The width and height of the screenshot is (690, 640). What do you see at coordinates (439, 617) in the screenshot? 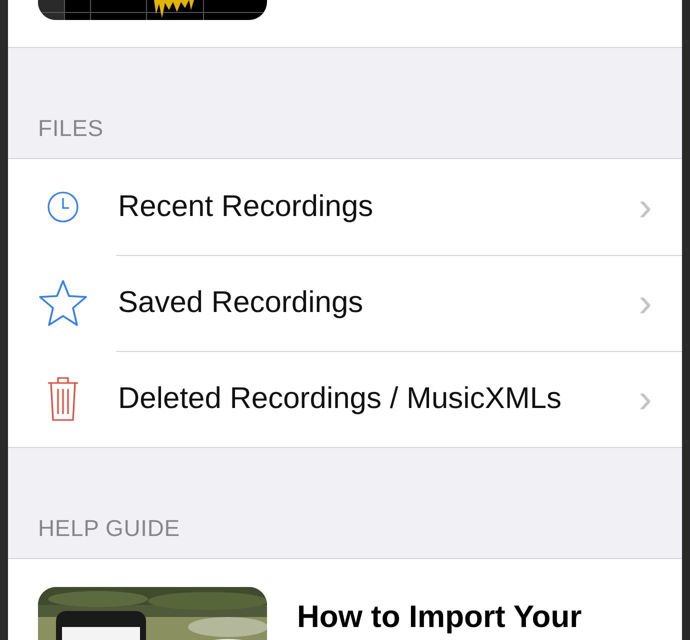
I see `guide-title: How to Import Your` at bounding box center [439, 617].